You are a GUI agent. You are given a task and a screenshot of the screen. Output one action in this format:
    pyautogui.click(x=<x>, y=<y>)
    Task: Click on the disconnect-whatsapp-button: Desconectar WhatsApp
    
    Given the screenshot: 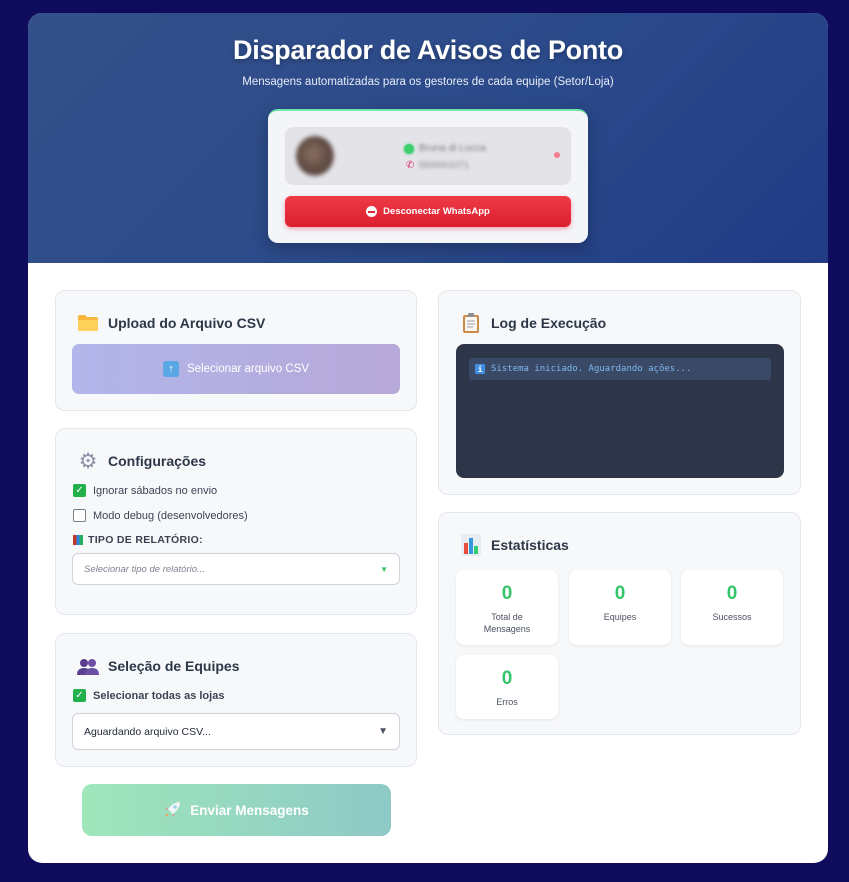 What is the action you would take?
    pyautogui.click(x=428, y=211)
    